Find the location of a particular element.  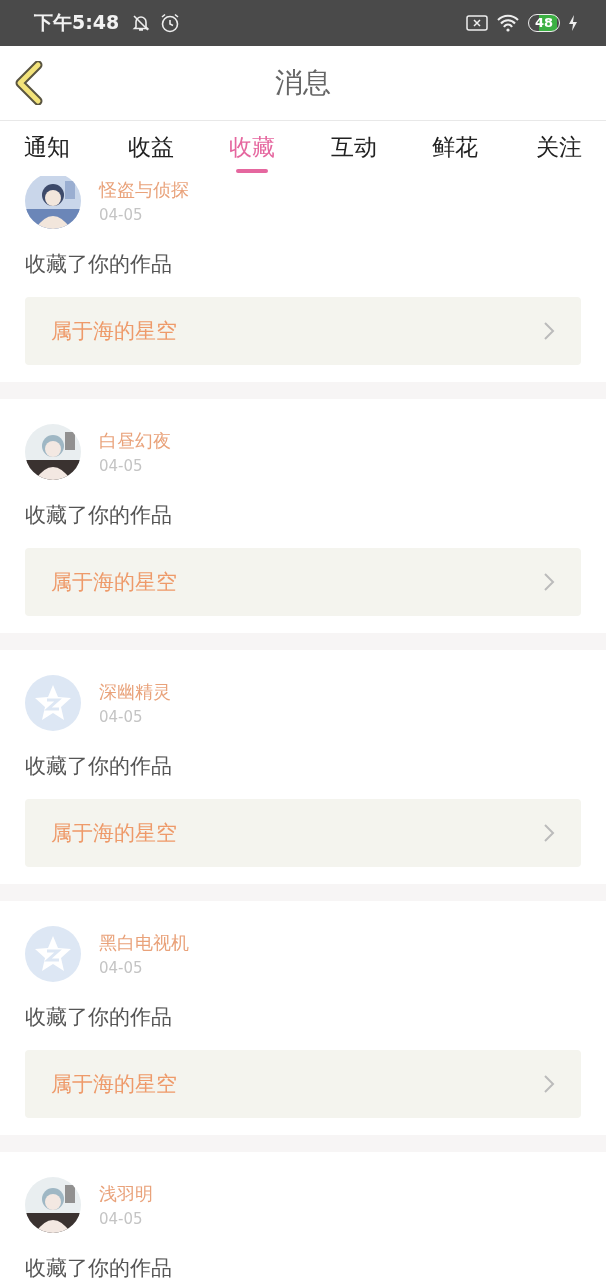

status-time: 下午5:48 is located at coordinates (77, 22).